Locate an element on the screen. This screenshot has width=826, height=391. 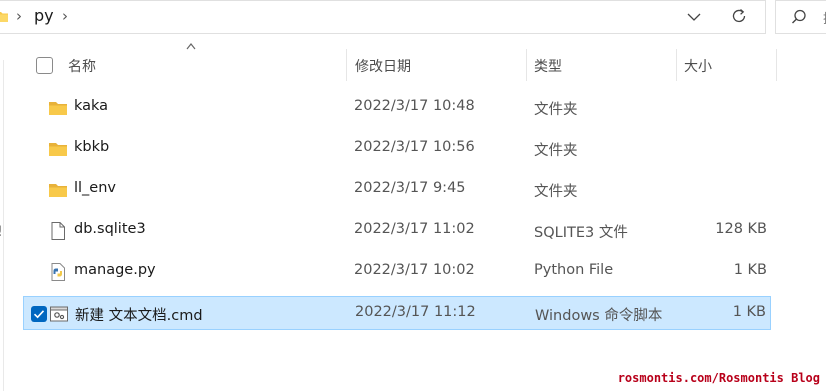
file-icon is located at coordinates (58, 231).